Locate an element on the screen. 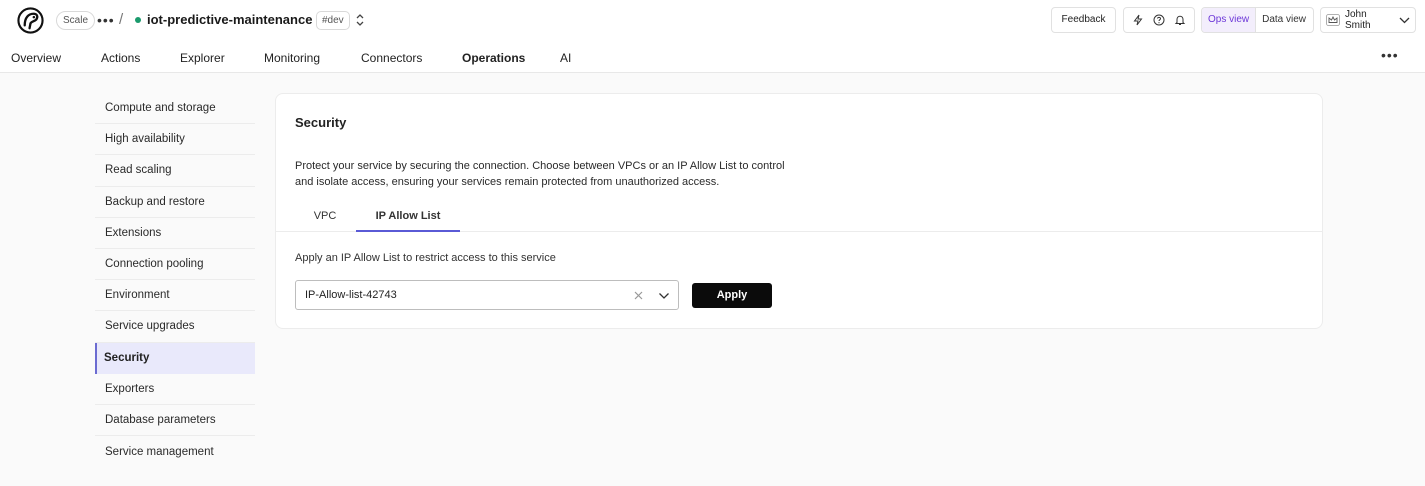 This screenshot has width=1425, height=486. sidebar-item-connection-pooling: Connection pooling is located at coordinates (175, 265).